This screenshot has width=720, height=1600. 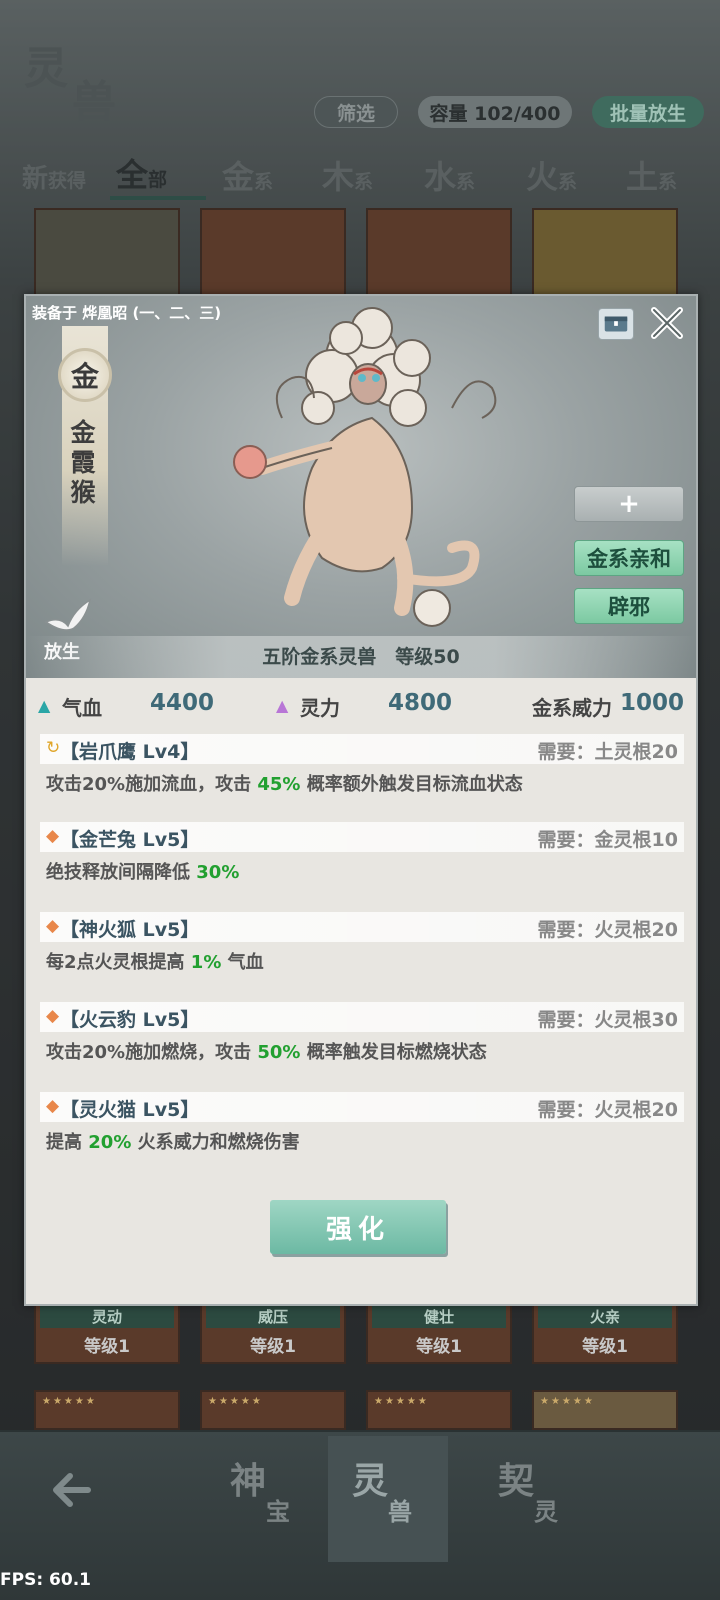 What do you see at coordinates (648, 112) in the screenshot?
I see `batch-release-button: 批量放生` at bounding box center [648, 112].